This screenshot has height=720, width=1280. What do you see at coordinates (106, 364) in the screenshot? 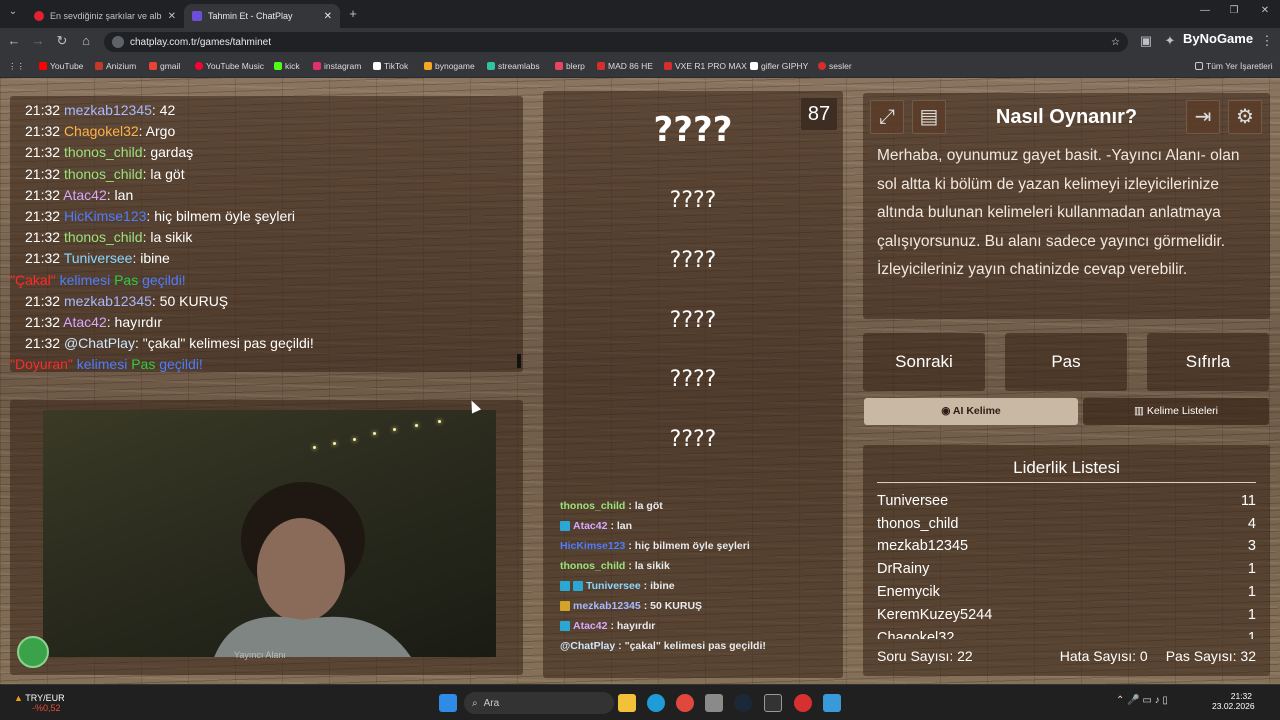
I see `pass-notice: "Doyuran" kelimesi Pas geçildi!` at bounding box center [106, 364].